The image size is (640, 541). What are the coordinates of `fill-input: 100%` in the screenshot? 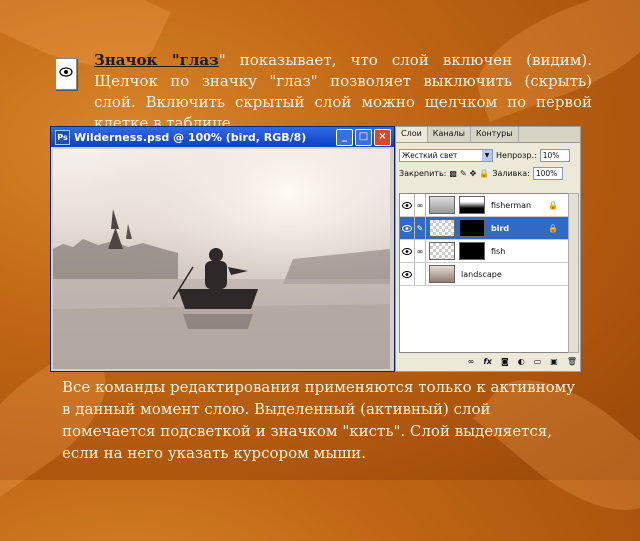 It's located at (547, 173).